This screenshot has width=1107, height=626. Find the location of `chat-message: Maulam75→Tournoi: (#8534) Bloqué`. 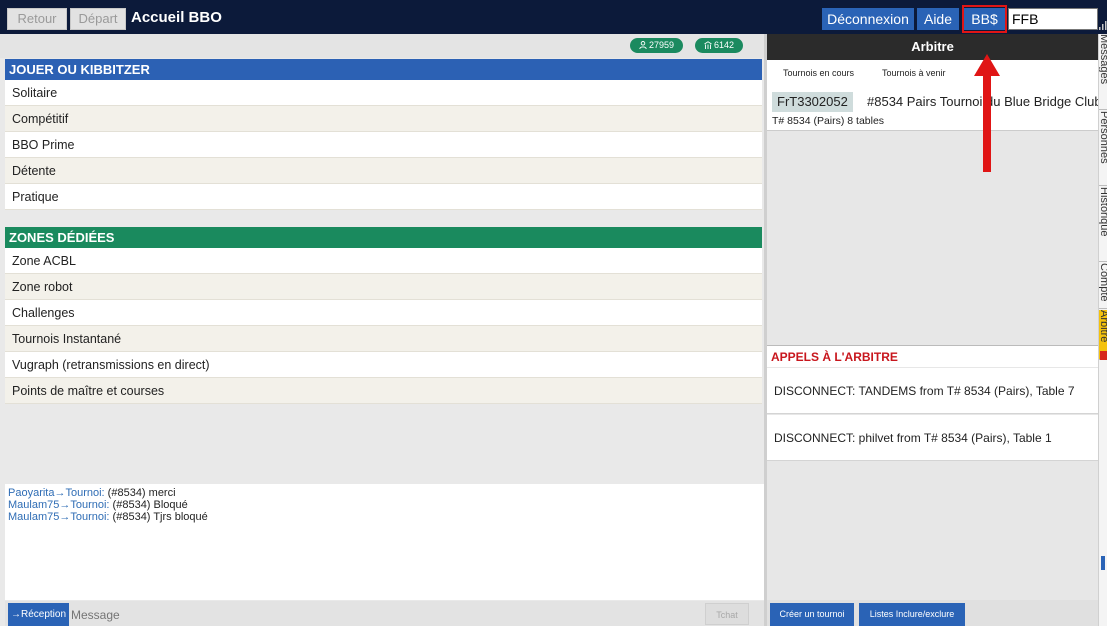

chat-message: Maulam75→Tournoi: (#8534) Bloqué is located at coordinates (384, 505).